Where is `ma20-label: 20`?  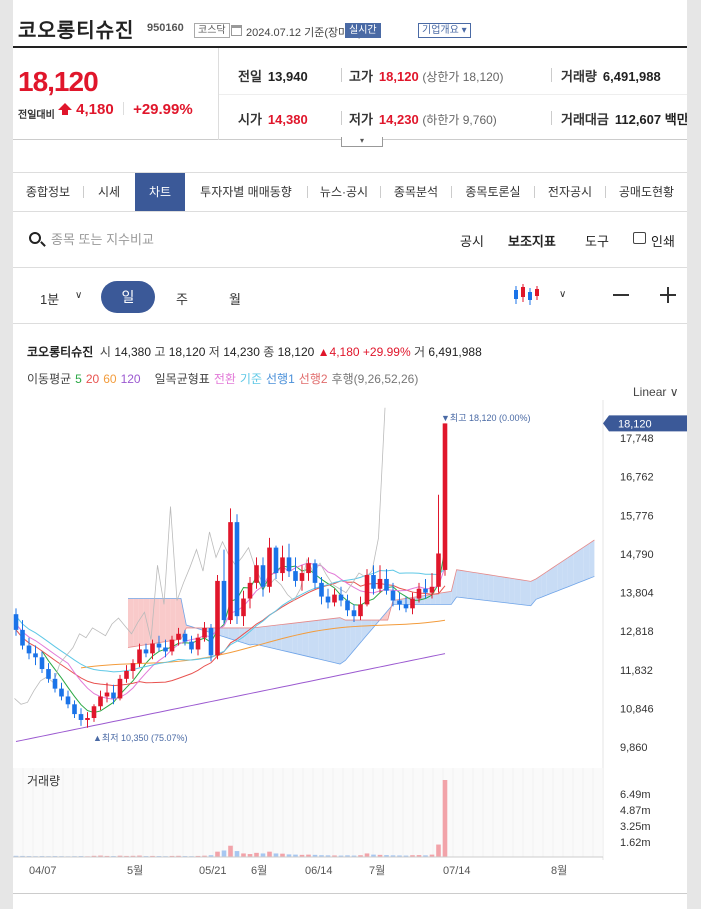 ma20-label: 20 is located at coordinates (92, 379).